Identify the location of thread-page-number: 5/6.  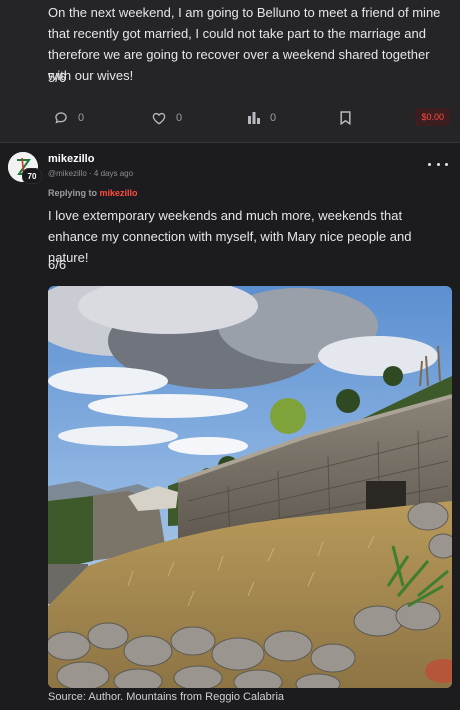
(57, 77).